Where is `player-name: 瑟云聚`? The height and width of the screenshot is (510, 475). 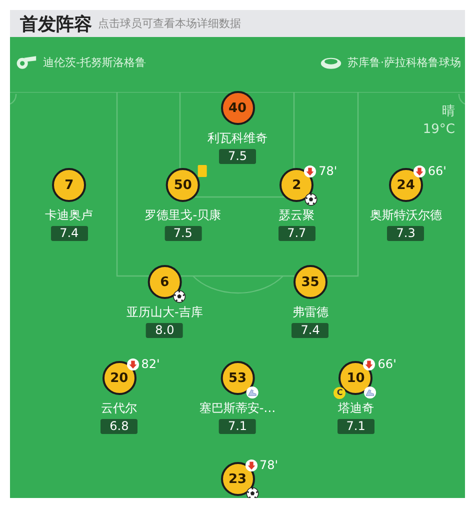
player-name: 瑟云聚 is located at coordinates (296, 215).